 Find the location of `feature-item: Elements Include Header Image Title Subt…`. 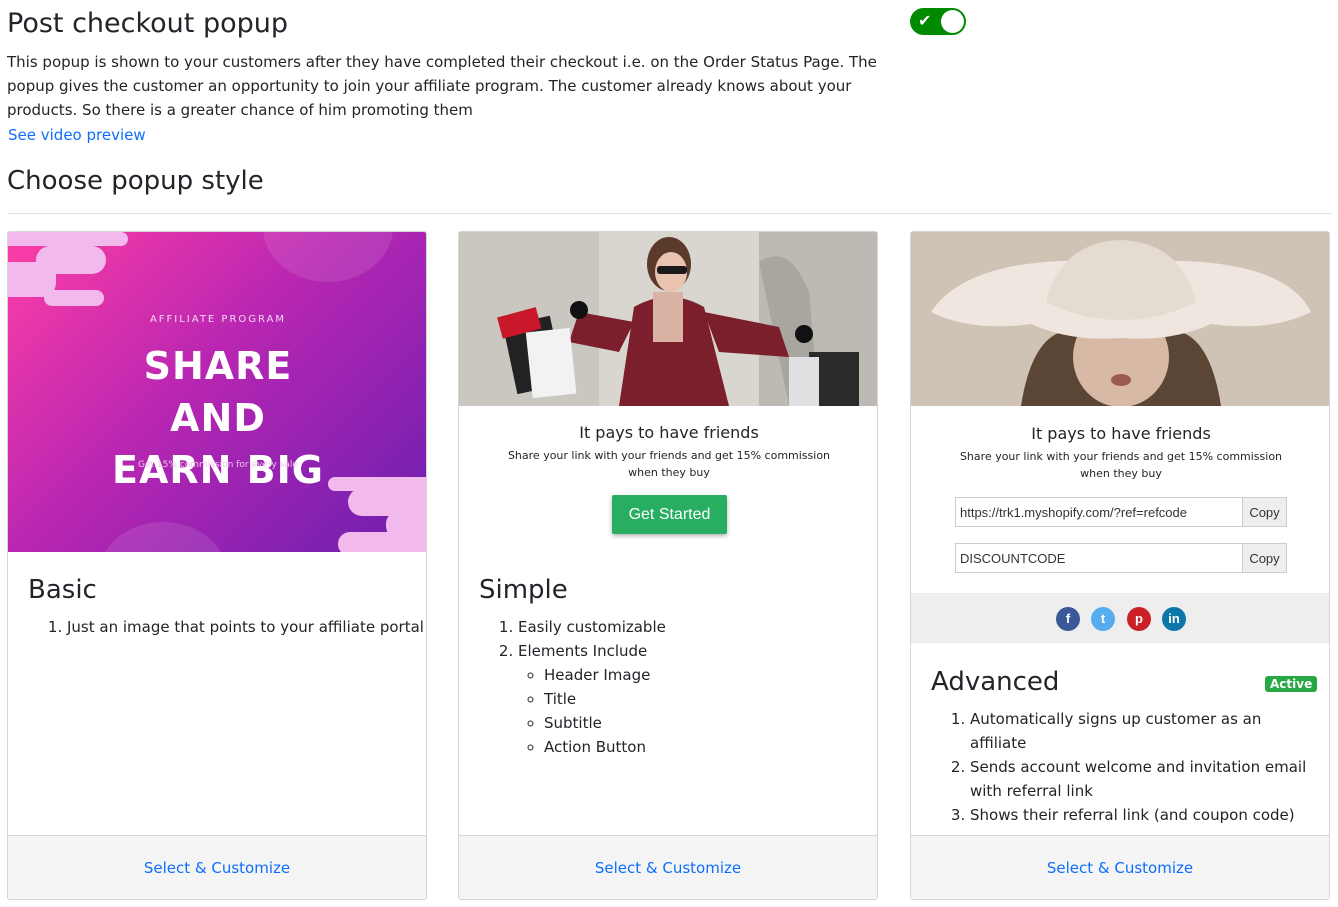

feature-item: Elements Include Header Image Title Subt… is located at coordinates (592, 699).